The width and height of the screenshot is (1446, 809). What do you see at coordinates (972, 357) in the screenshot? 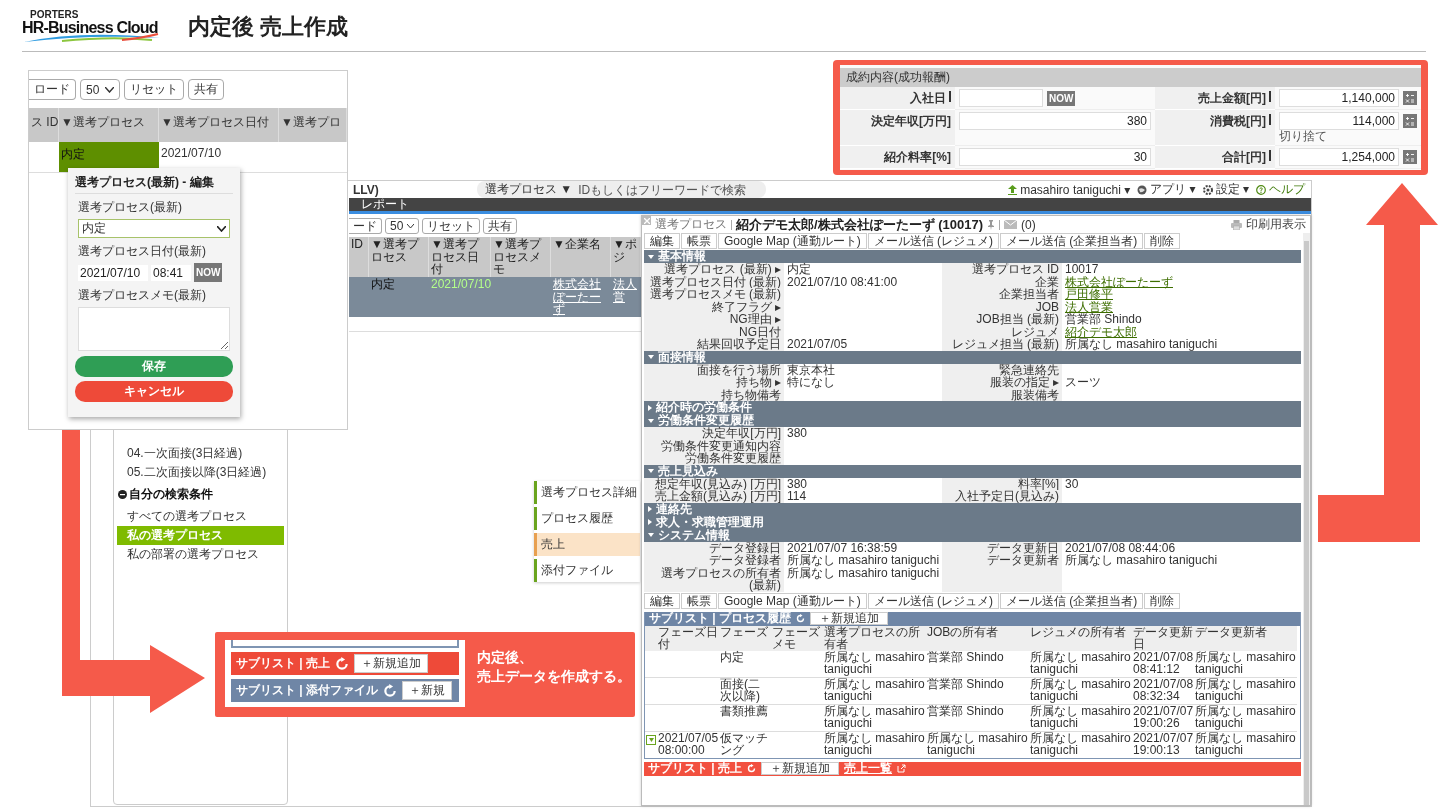
I see `section-header: 面接情報` at bounding box center [972, 357].